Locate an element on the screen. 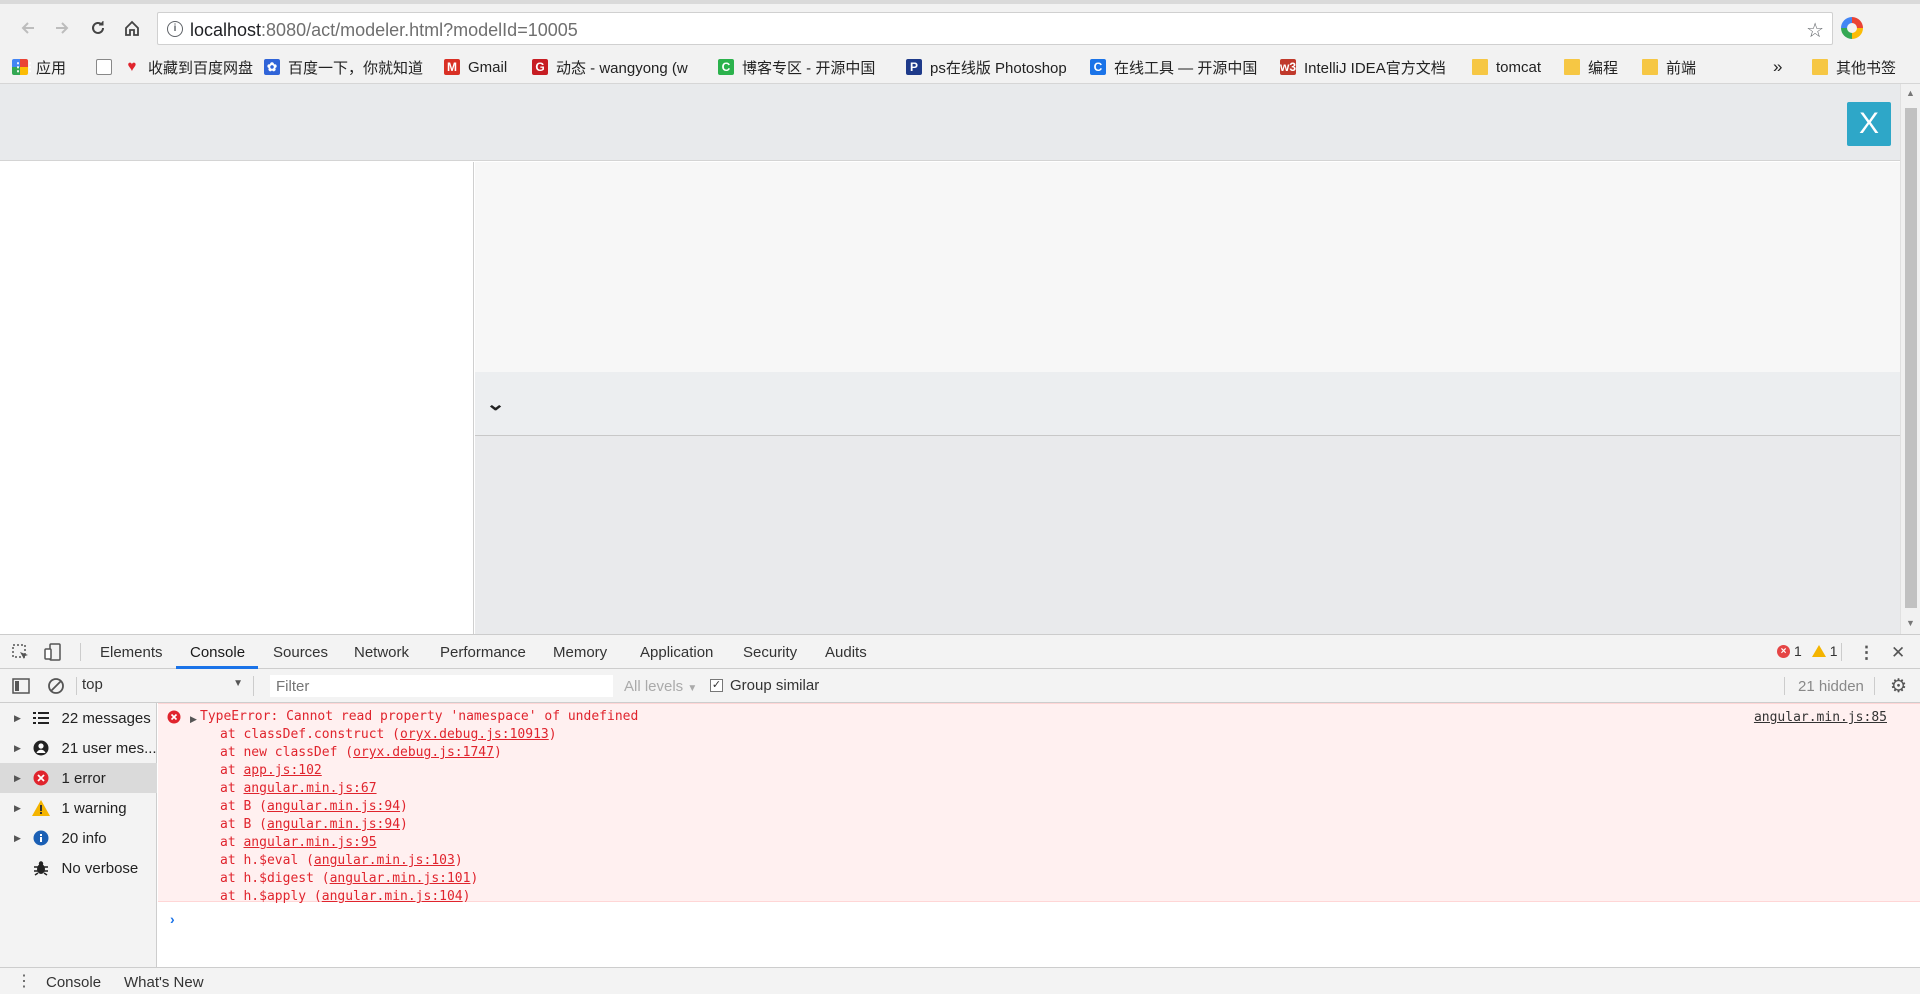 The image size is (1920, 994). back-button is located at coordinates (28, 28).